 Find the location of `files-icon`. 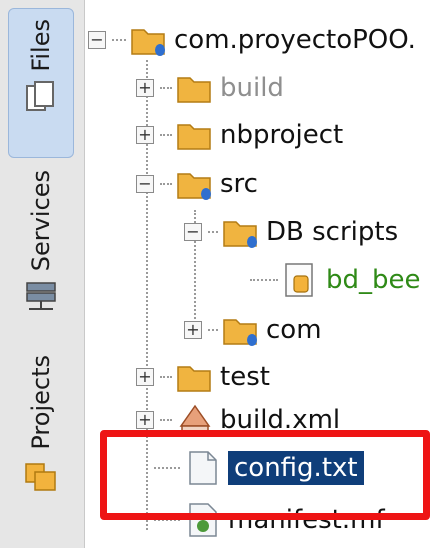

files-icon is located at coordinates (40, 95).